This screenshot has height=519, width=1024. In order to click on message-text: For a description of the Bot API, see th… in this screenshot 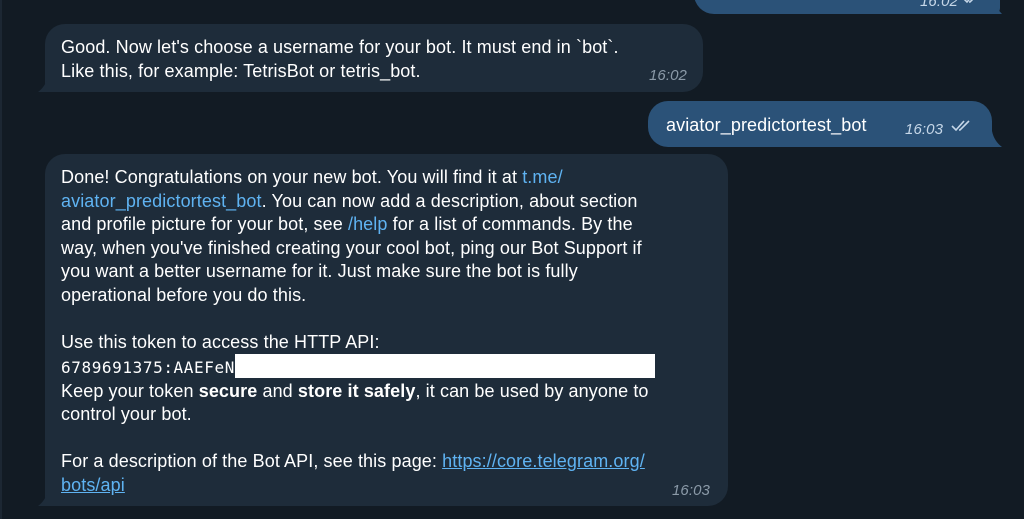, I will do `click(252, 461)`.